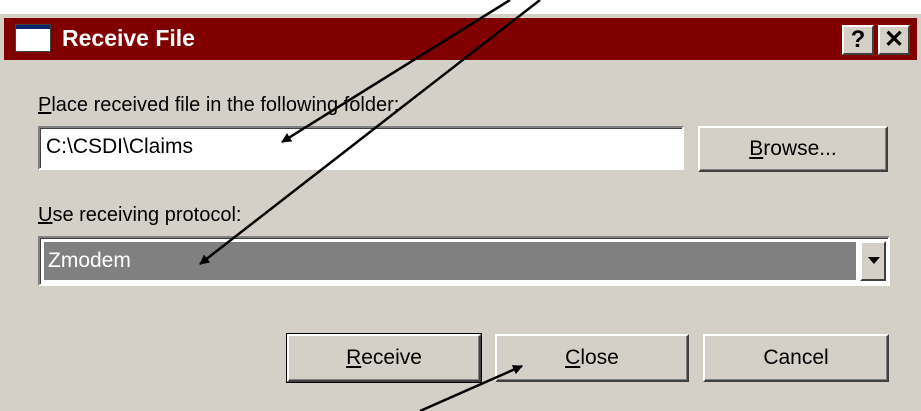  What do you see at coordinates (45, 105) in the screenshot?
I see `folder-label-mnemonic: P` at bounding box center [45, 105].